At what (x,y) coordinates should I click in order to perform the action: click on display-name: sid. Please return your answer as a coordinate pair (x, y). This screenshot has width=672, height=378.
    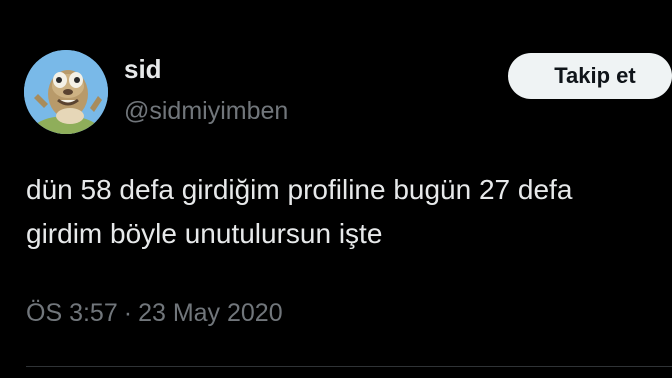
    Looking at the image, I should click on (143, 69).